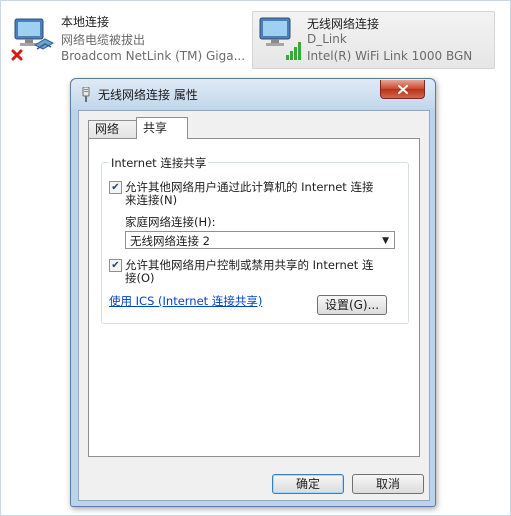 The height and width of the screenshot is (516, 511). What do you see at coordinates (385, 241) in the screenshot?
I see `dropdown-arrow-icon: ▼` at bounding box center [385, 241].